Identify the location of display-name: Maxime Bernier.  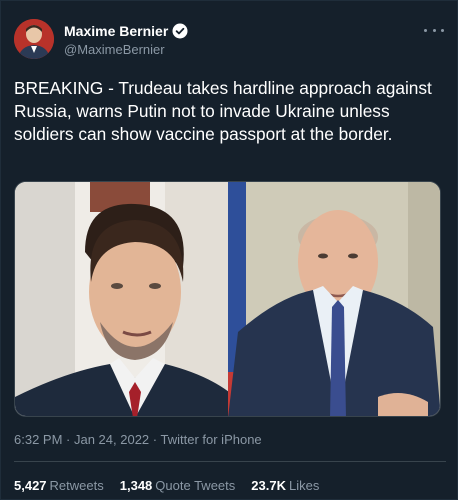
(116, 31).